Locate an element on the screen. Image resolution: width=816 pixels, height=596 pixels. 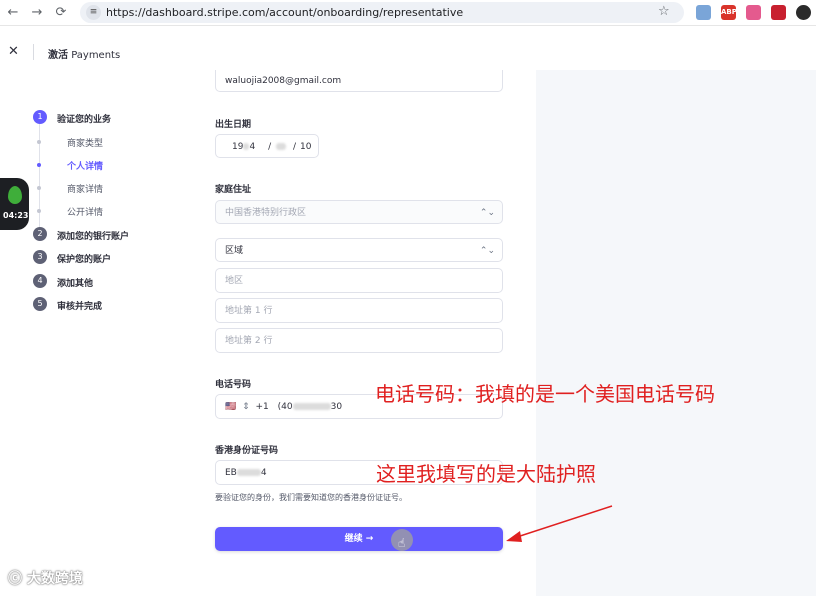
step-5-badge: 5 is located at coordinates (40, 304).